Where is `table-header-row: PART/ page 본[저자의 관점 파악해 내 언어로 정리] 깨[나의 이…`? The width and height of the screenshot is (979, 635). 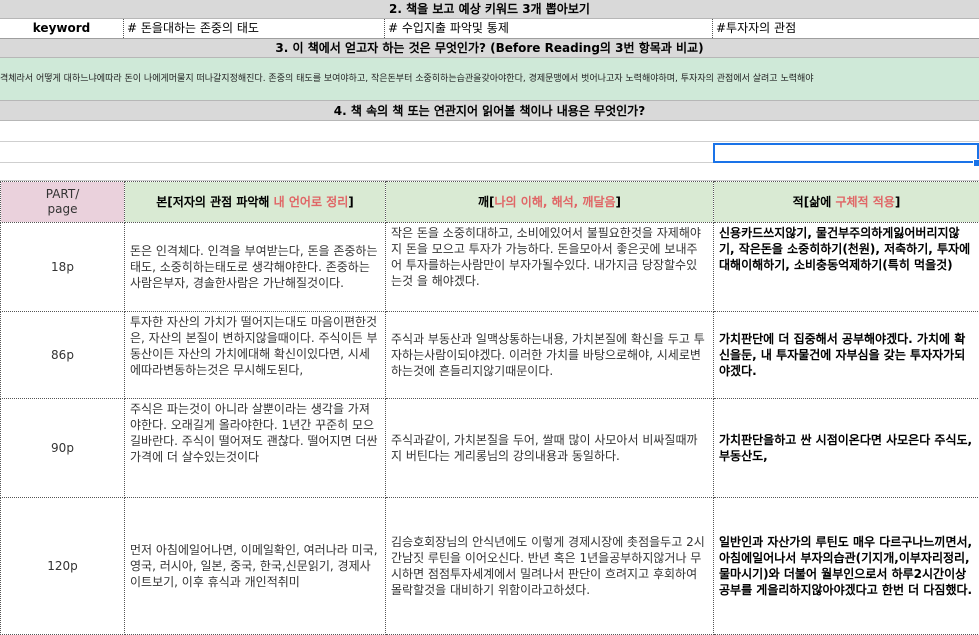
table-header-row: PART/ page 본[저자의 관점 파악해 내 언어로 정리] 깨[나의 이… is located at coordinates (490, 202).